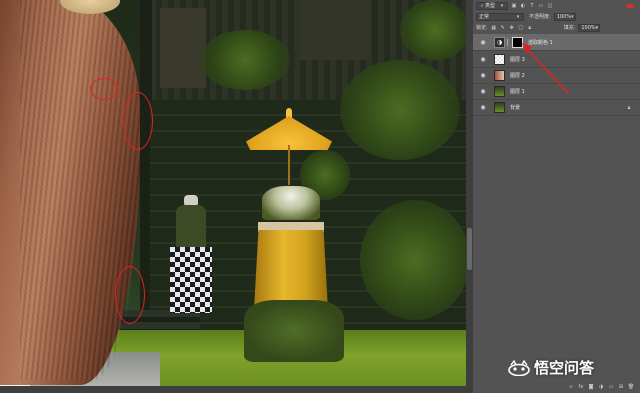 This screenshot has width=640, height=393. What do you see at coordinates (556, 27) in the screenshot?
I see `lock-row: 锁定: ▦ ✎ ✥ ▢ 🔒︎ 填充: 100% ▾` at bounding box center [556, 27].